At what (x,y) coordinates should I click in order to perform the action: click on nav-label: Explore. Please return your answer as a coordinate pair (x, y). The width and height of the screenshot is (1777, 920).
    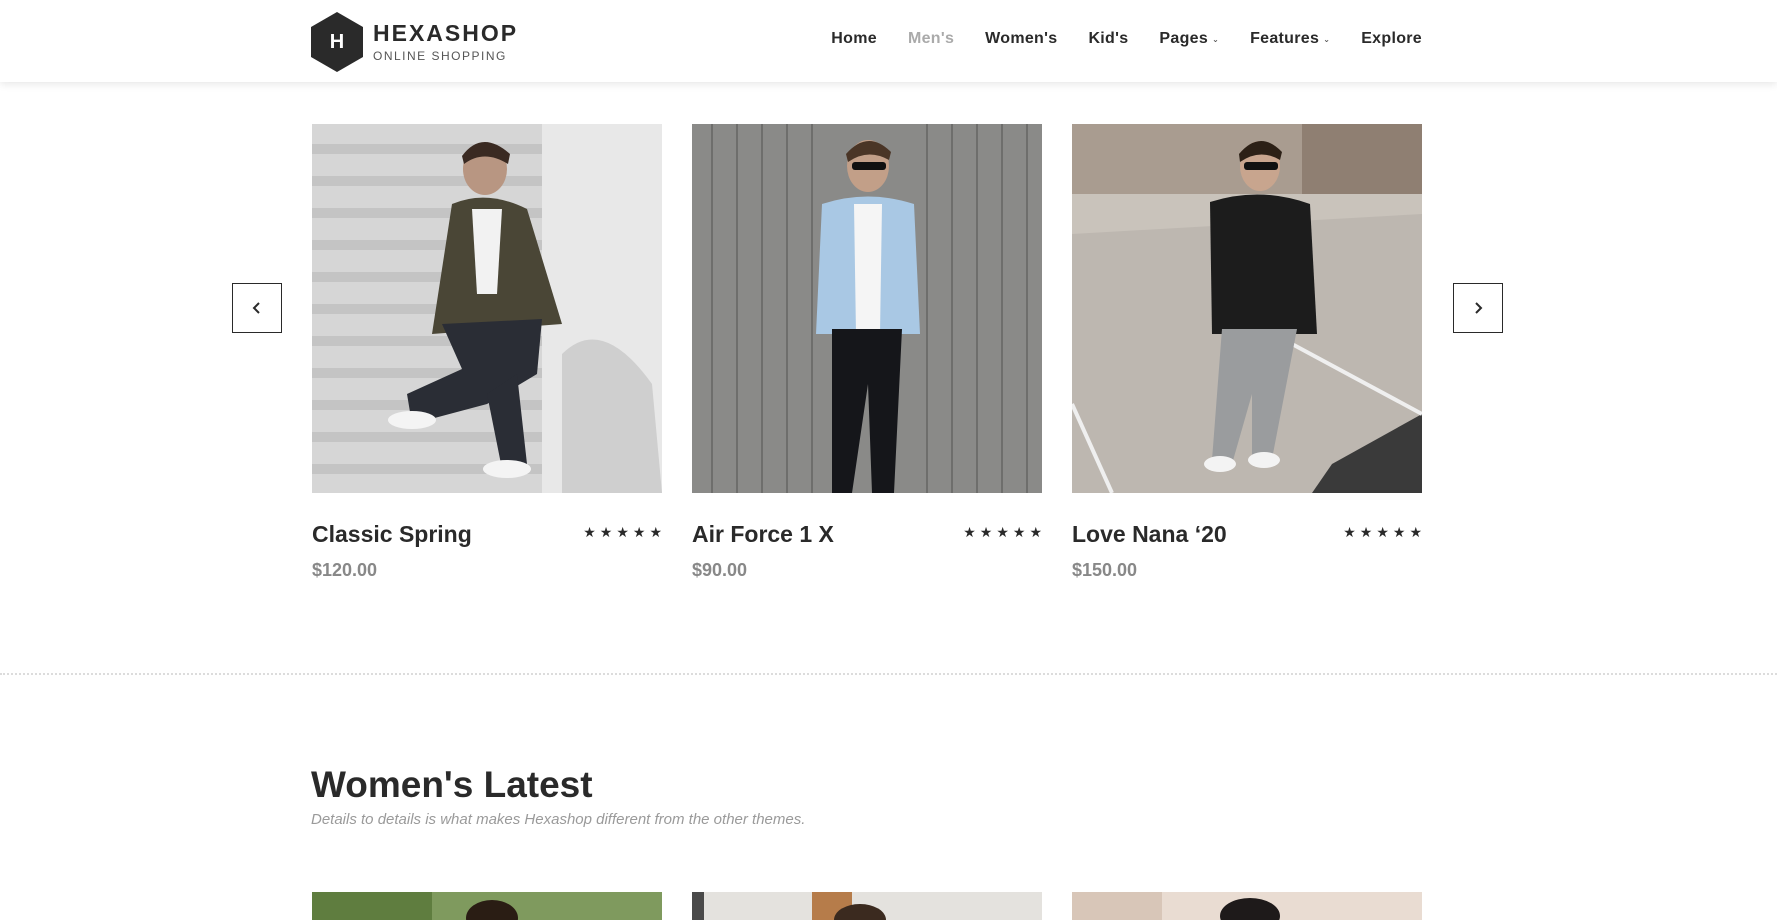
    Looking at the image, I should click on (1391, 38).